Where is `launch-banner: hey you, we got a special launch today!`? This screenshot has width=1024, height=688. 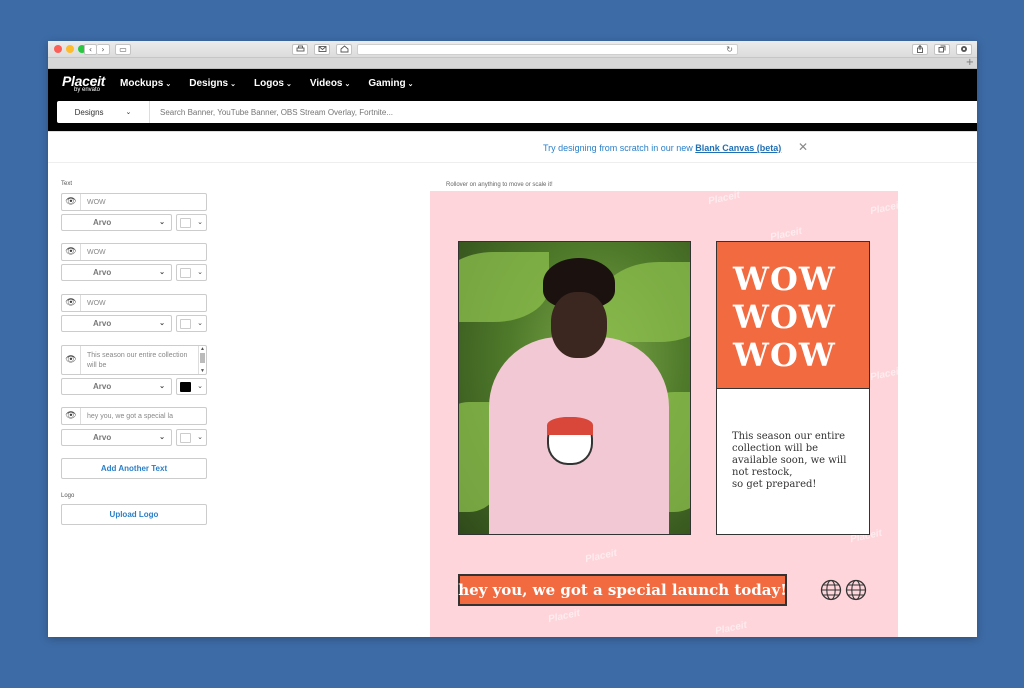 launch-banner: hey you, we got a special launch today! is located at coordinates (622, 590).